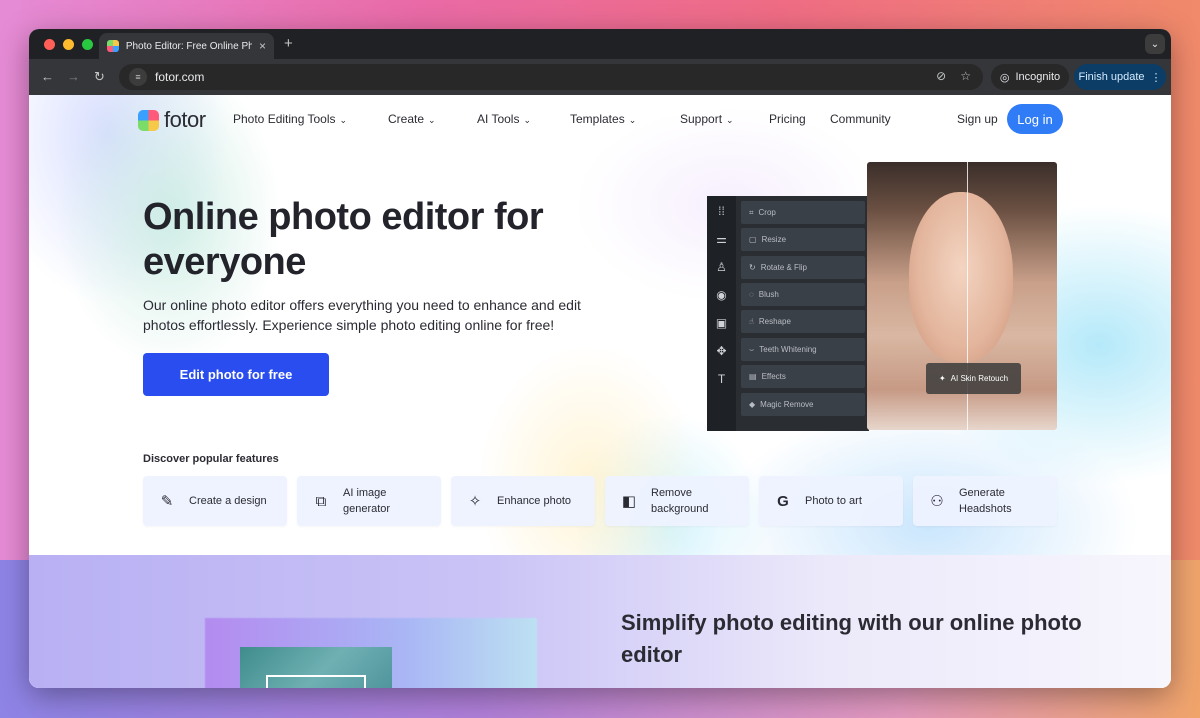 The width and height of the screenshot is (1200, 718). I want to click on tool-label: Crop, so click(767, 212).